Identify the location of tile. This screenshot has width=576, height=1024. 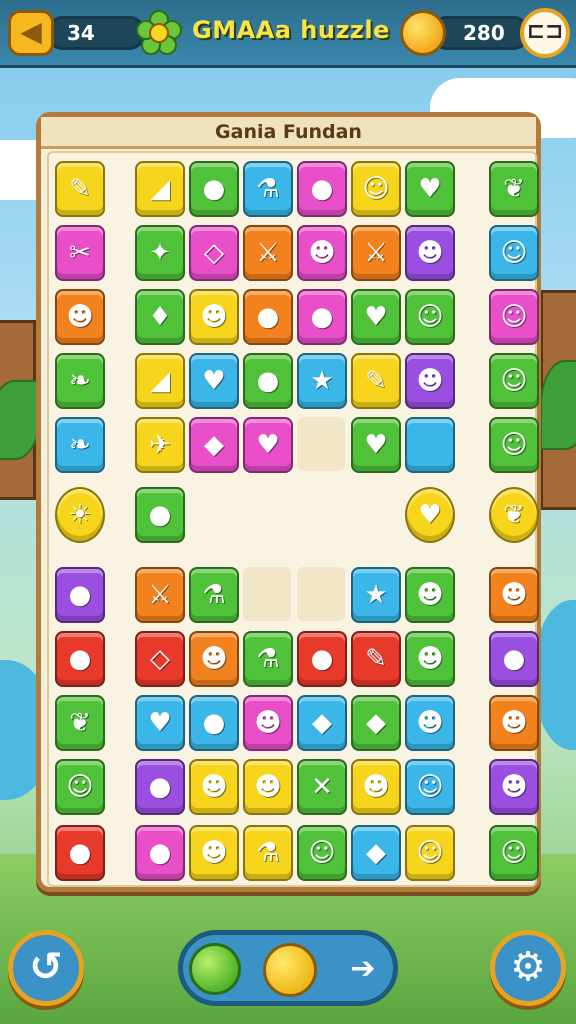
(430, 445).